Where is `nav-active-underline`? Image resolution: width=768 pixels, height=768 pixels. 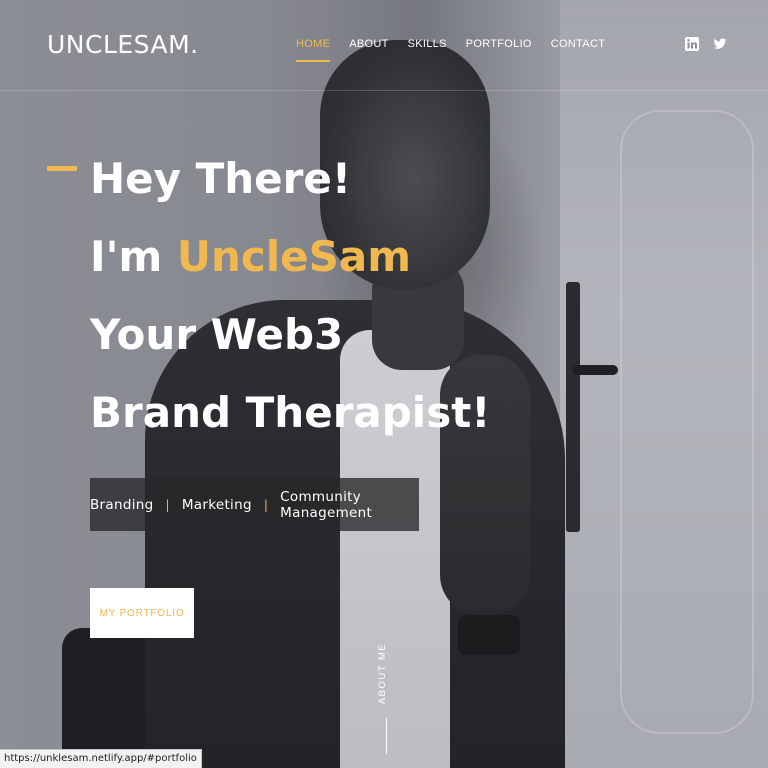
nav-active-underline is located at coordinates (313, 61).